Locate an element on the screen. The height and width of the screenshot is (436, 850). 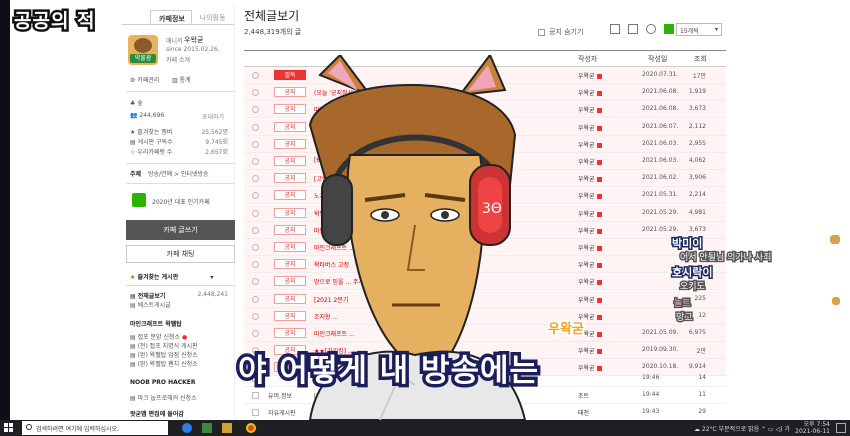
edge-browser-icon is located at coordinates (187, 428).